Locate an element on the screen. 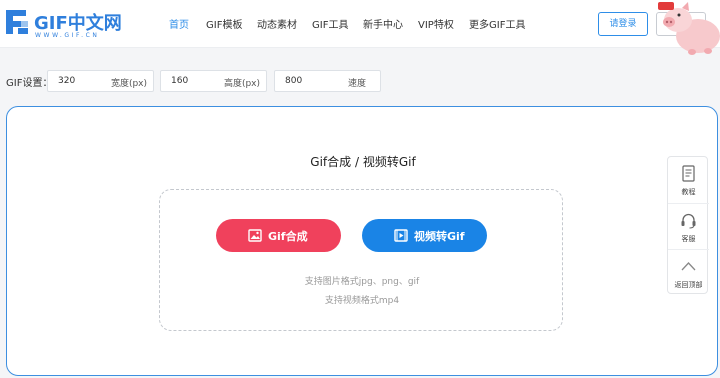 This screenshot has height=378, width=720. video-format-hint: 支持视频格式mp4 is located at coordinates (362, 301).